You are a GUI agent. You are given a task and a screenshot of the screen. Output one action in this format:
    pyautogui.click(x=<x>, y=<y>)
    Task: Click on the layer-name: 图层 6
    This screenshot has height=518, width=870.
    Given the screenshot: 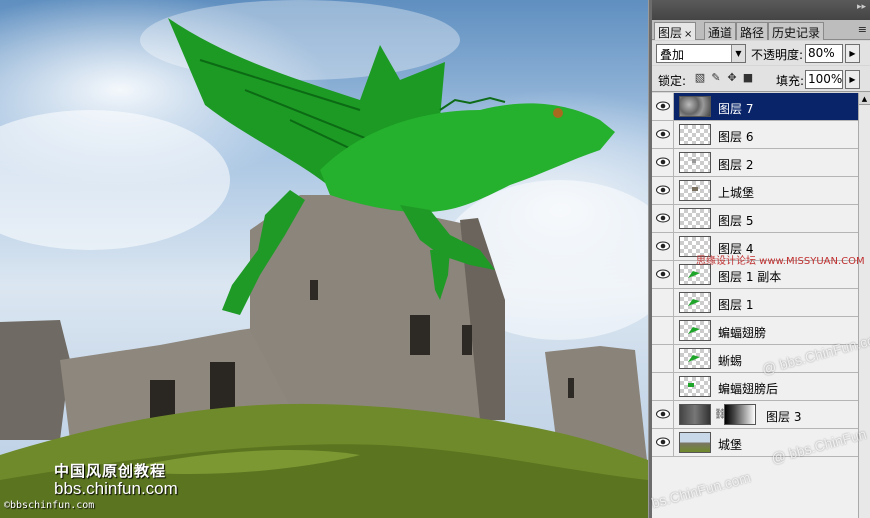 What is the action you would take?
    pyautogui.click(x=736, y=137)
    